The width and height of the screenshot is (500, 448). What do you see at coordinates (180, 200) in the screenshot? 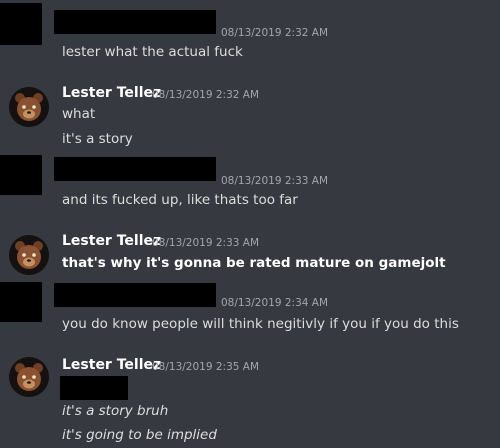
I see `message-text: and its fucked up, like thats too far` at bounding box center [180, 200].